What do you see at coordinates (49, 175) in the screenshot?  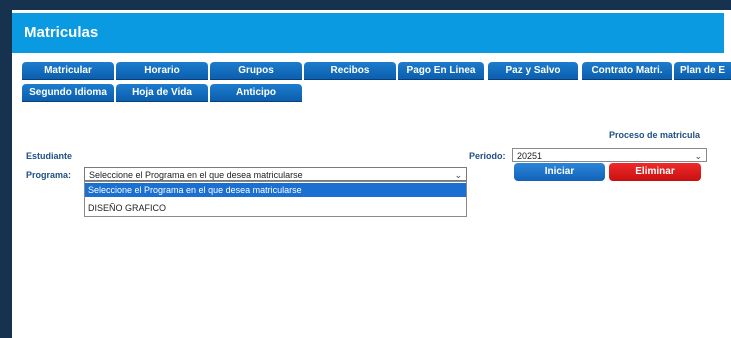 I see `program-label: Programa:` at bounding box center [49, 175].